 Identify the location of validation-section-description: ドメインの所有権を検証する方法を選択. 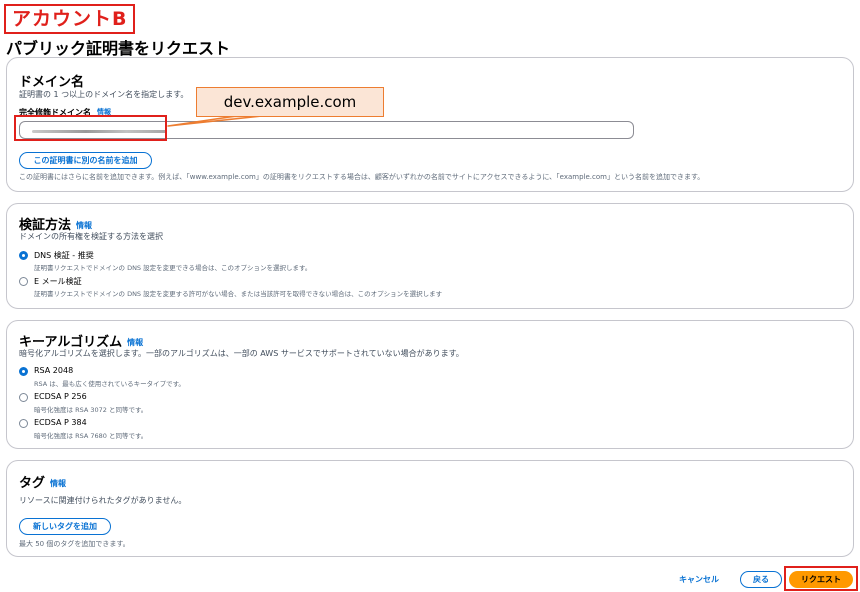
(91, 236).